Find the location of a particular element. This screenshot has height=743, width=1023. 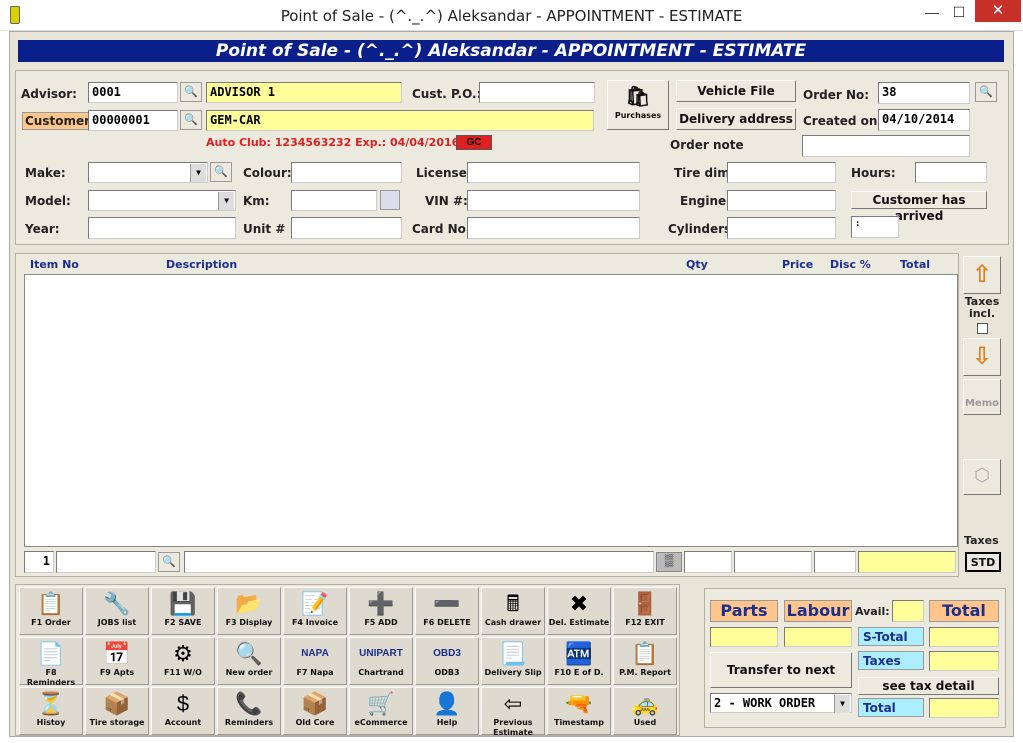

item-no-input is located at coordinates (106, 562).